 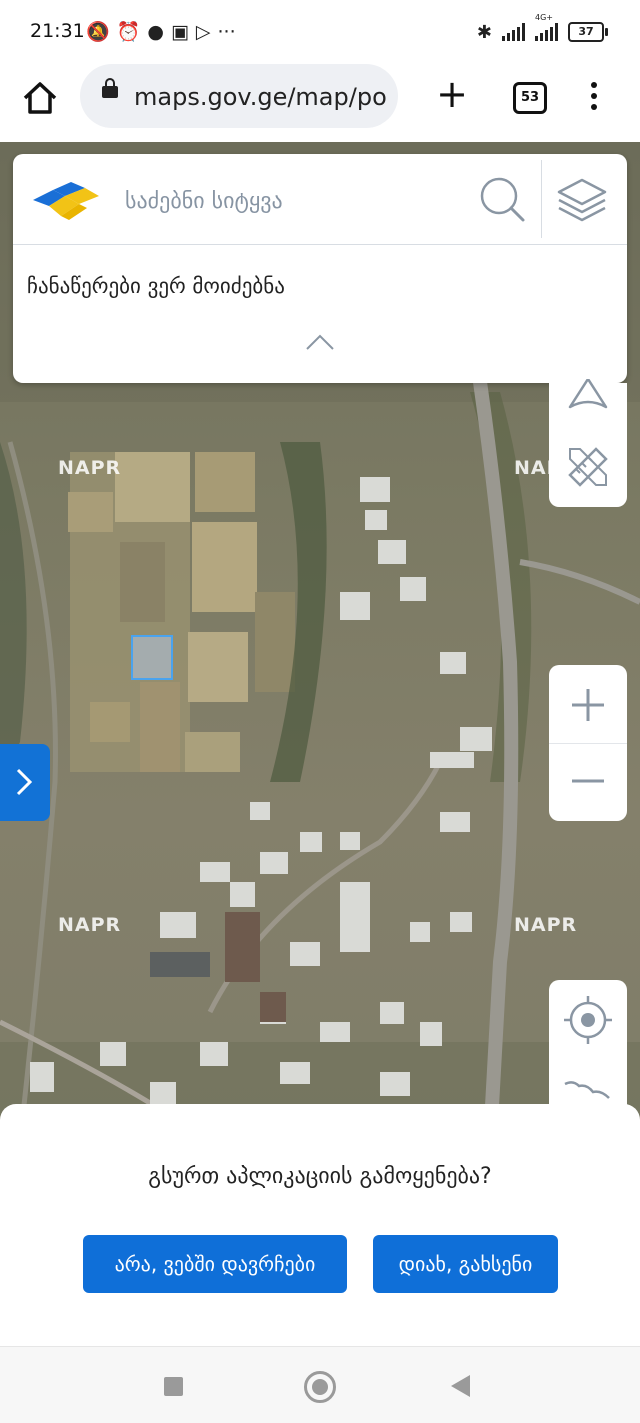 I want to click on search-button, so click(x=502, y=199).